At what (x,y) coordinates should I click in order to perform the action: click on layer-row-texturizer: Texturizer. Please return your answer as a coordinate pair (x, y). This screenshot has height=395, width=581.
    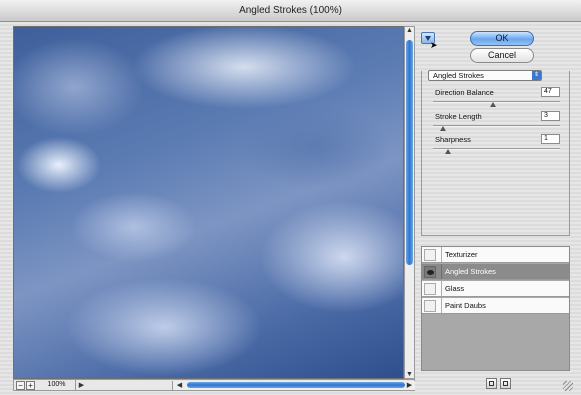
    Looking at the image, I should click on (495, 255).